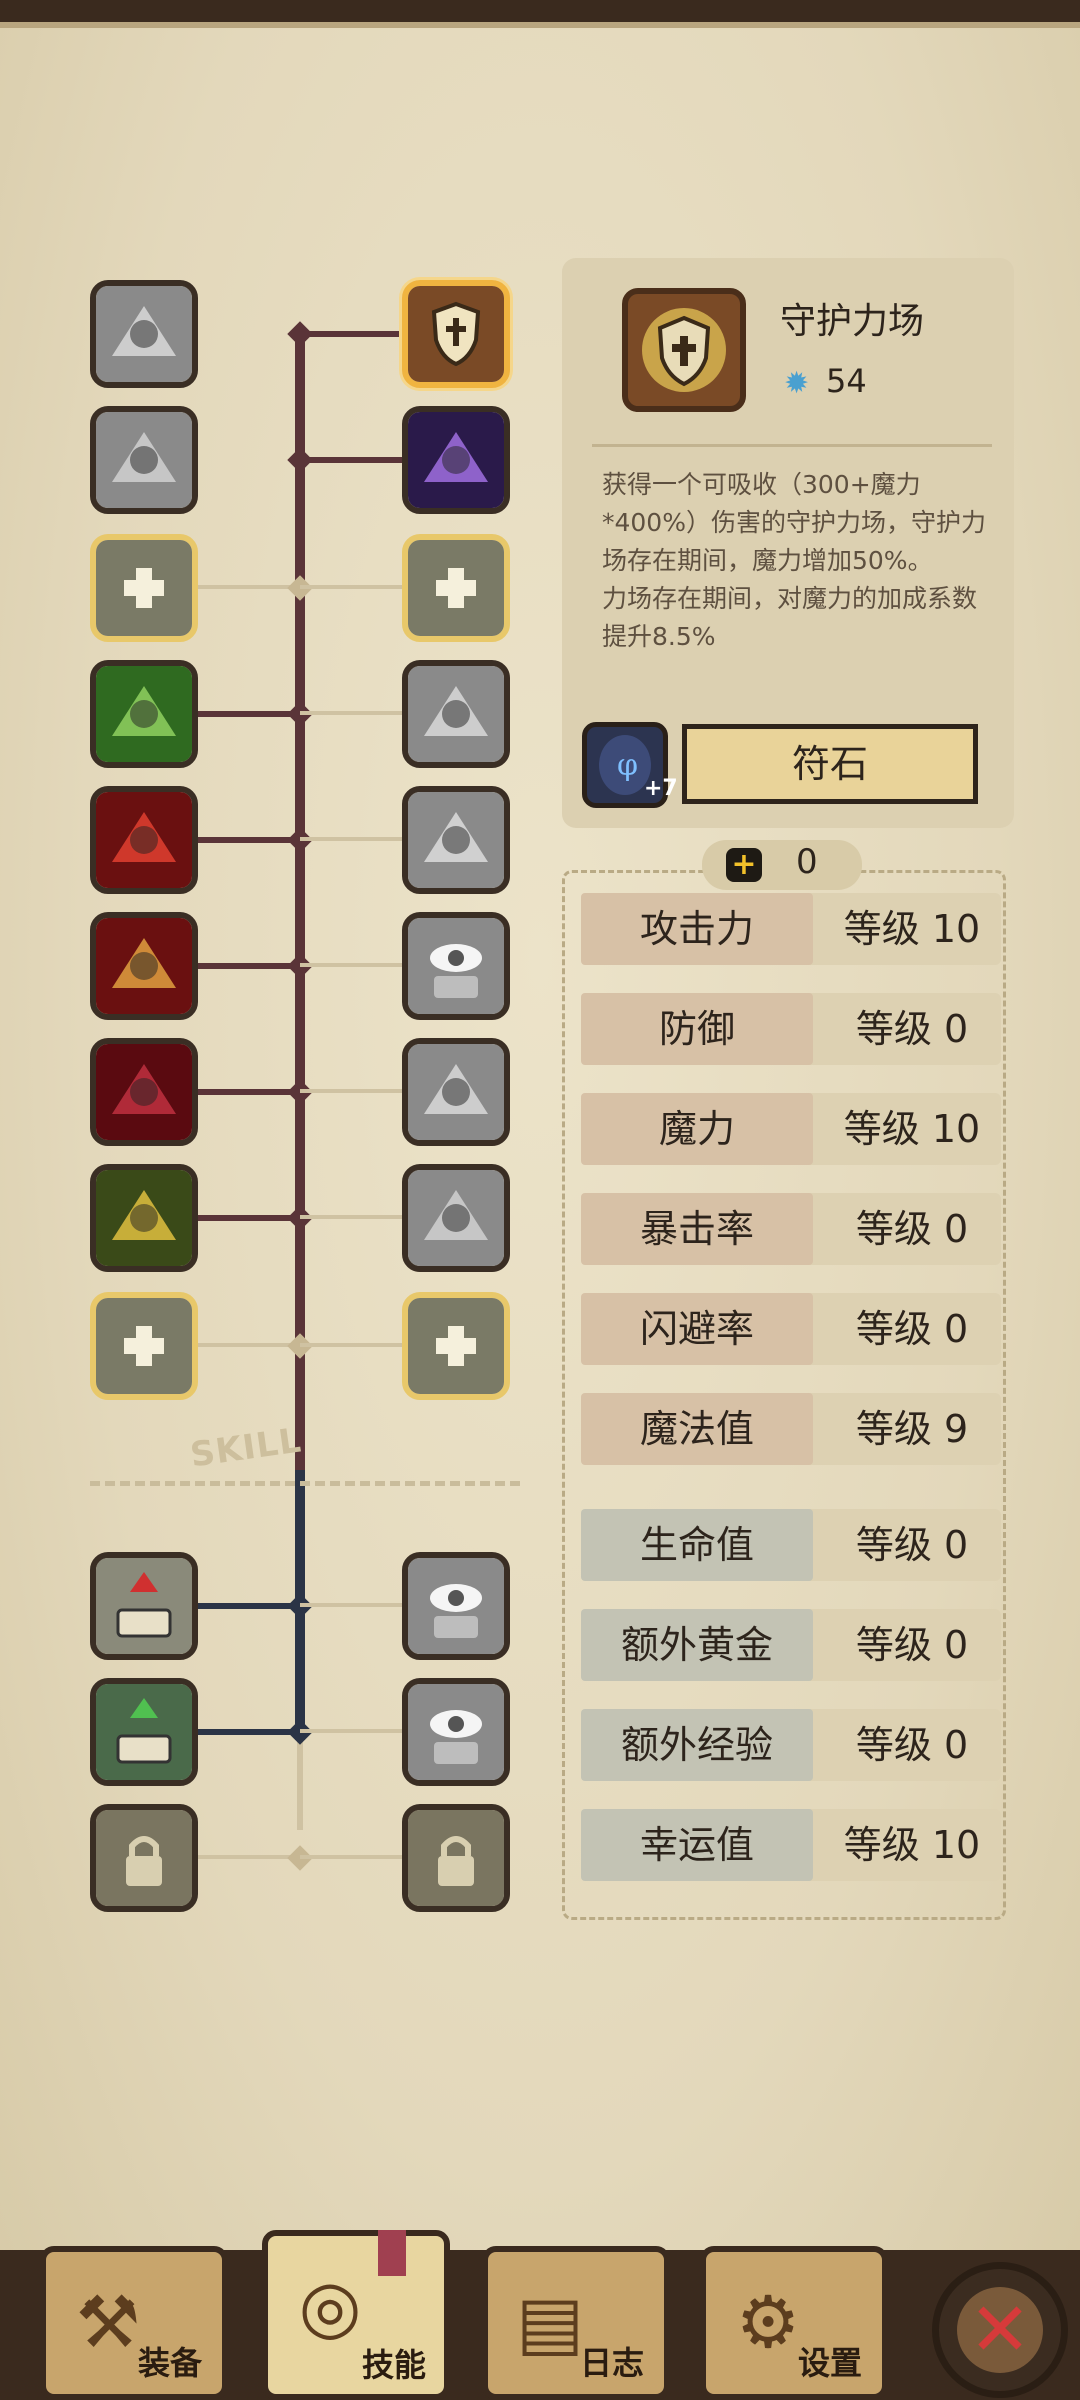 Image resolution: width=1080 pixels, height=2400 pixels. Describe the element at coordinates (697, 1129) in the screenshot. I see `stat-label: 魔力` at that location.